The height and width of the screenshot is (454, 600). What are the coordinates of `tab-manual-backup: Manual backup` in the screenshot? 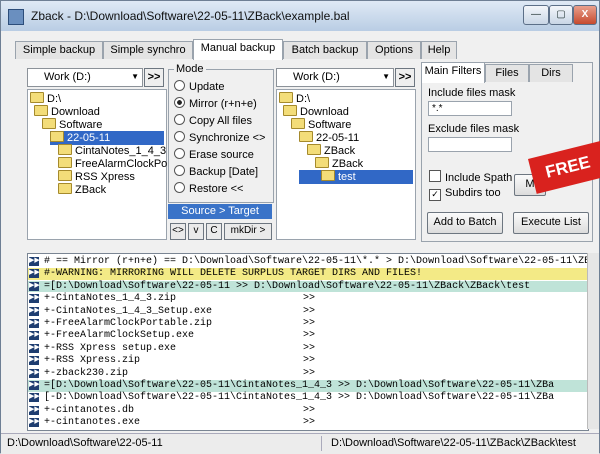 It's located at (238, 49).